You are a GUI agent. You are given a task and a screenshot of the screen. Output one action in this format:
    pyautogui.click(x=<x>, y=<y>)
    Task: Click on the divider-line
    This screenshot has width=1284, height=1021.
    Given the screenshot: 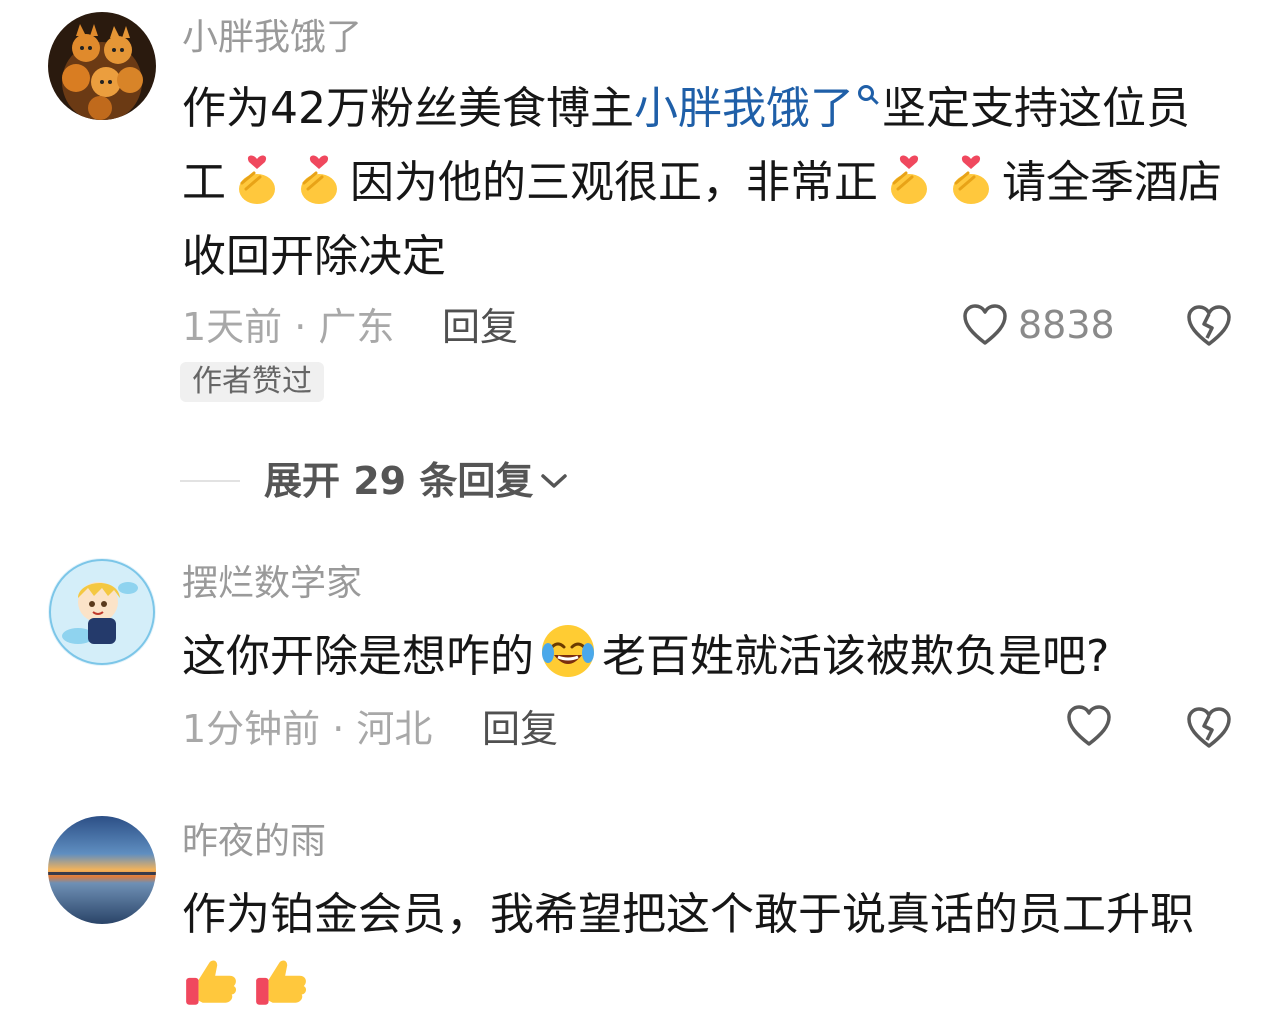 What is the action you would take?
    pyautogui.click(x=210, y=481)
    